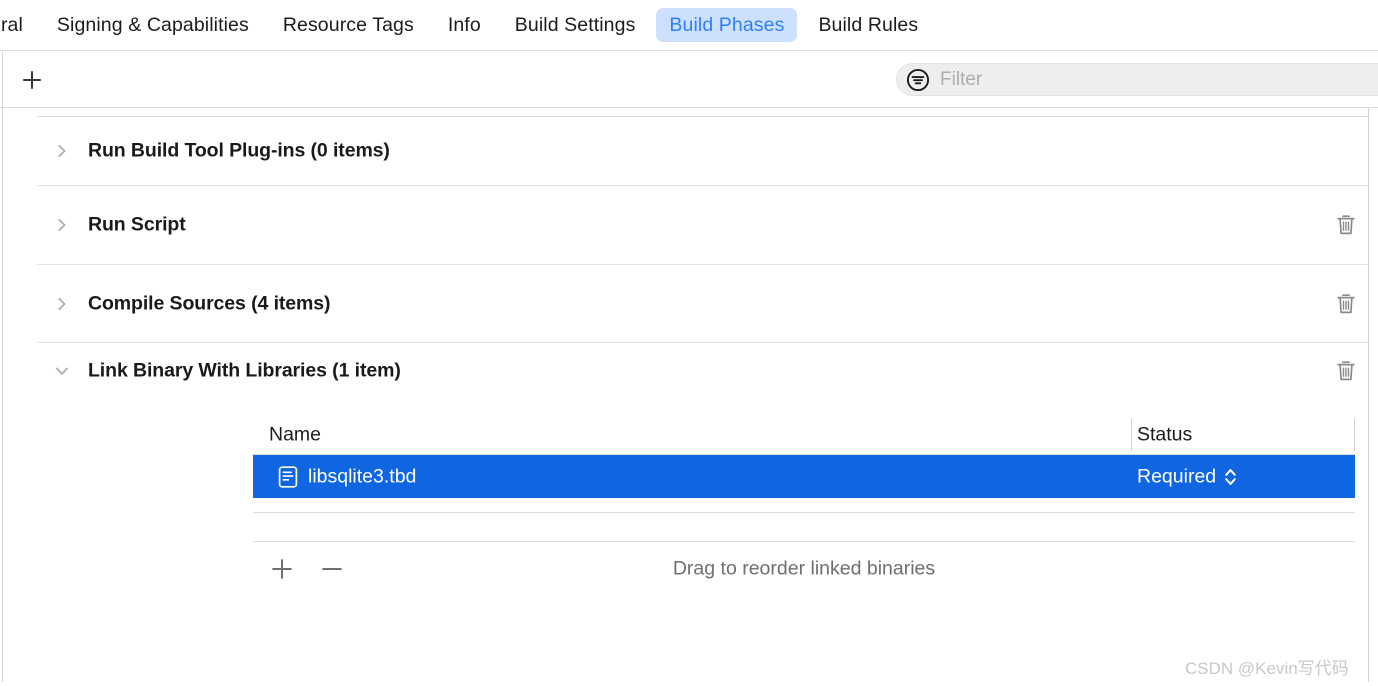  I want to click on tab-build-phases: Build Phases, so click(727, 25).